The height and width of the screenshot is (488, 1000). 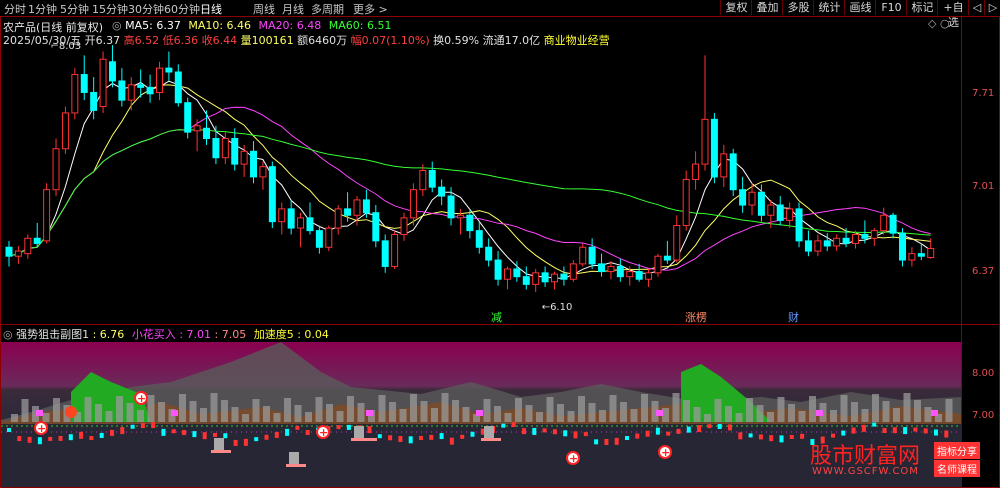 What do you see at coordinates (53, 334) in the screenshot?
I see `sub-indicator-name: 强势狙击副图1` at bounding box center [53, 334].